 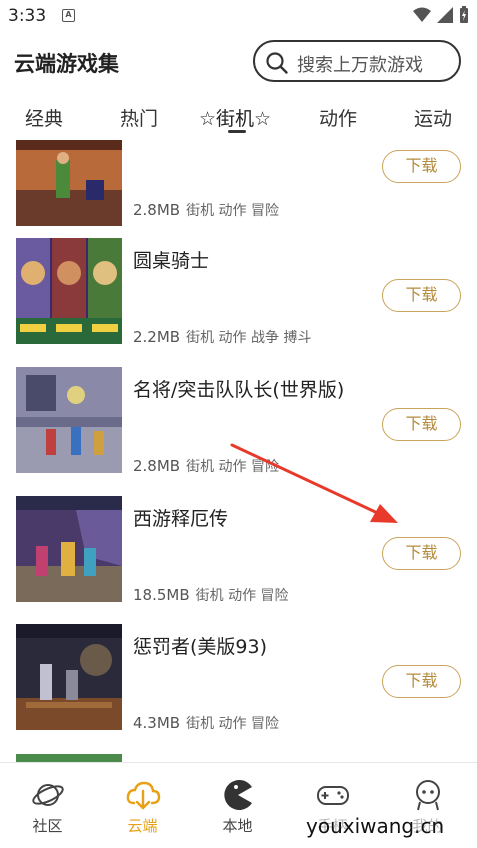 What do you see at coordinates (139, 117) in the screenshot?
I see `tab-hot: 热门` at bounding box center [139, 117].